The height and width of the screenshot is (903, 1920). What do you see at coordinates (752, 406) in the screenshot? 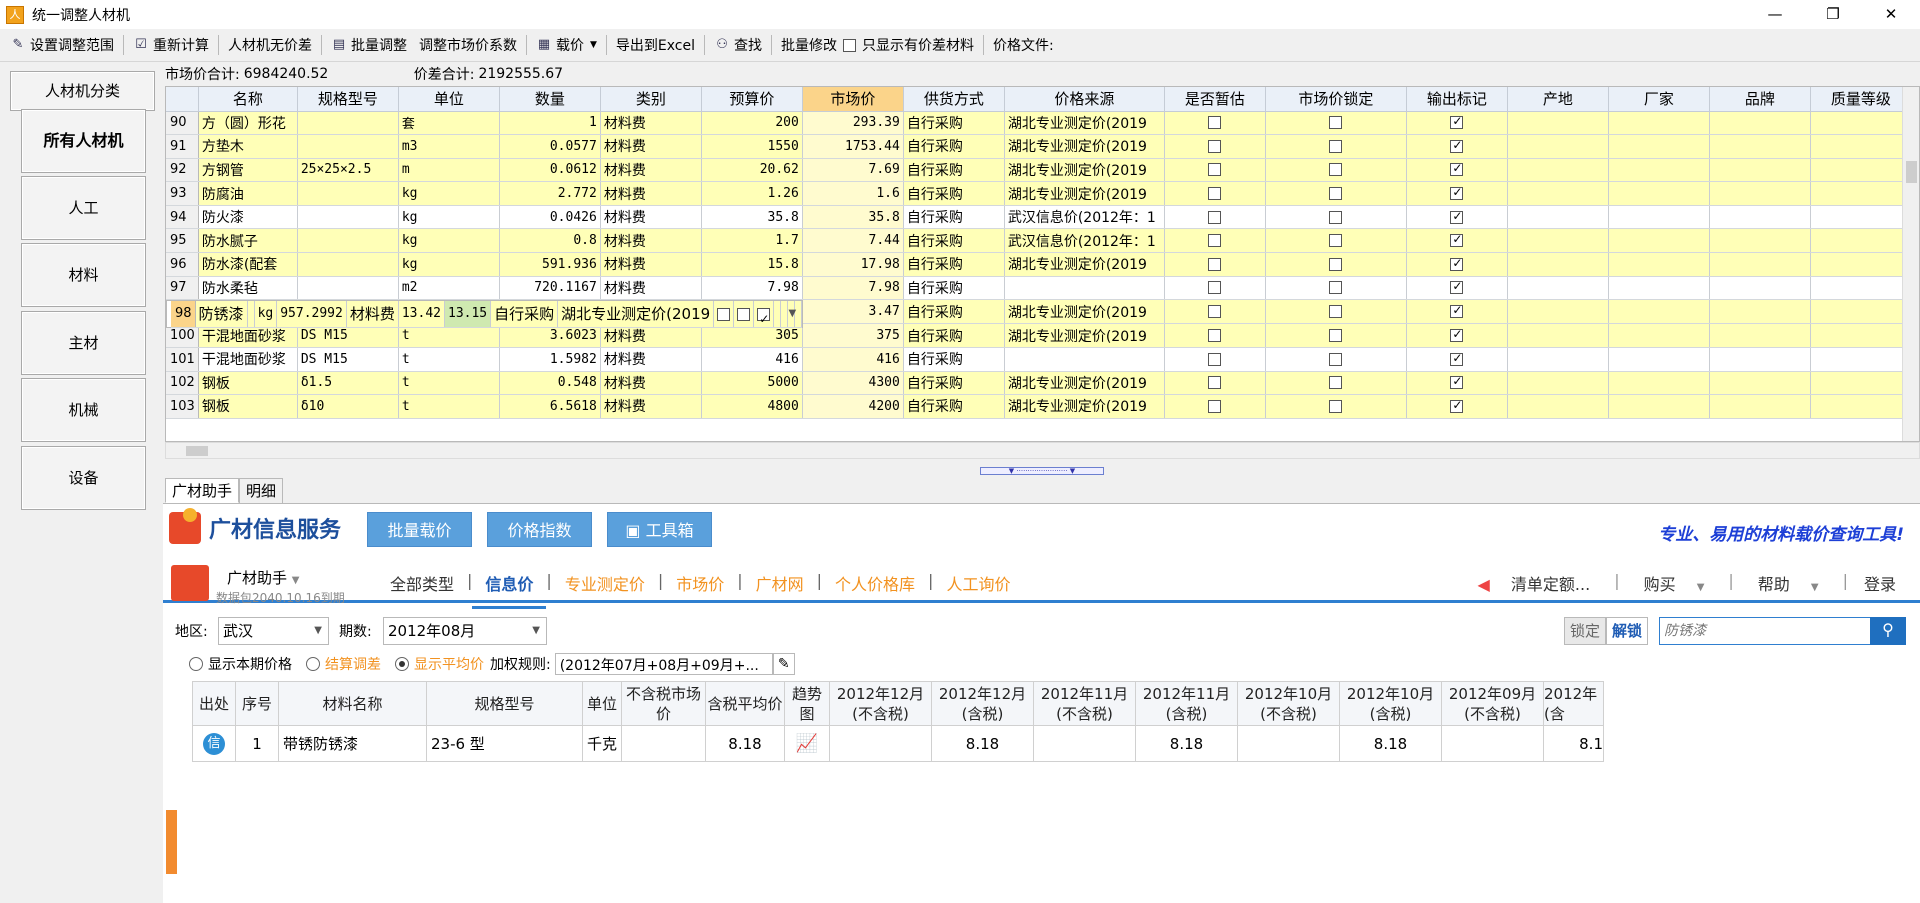
I see `cell-budget: 4800` at bounding box center [752, 406].